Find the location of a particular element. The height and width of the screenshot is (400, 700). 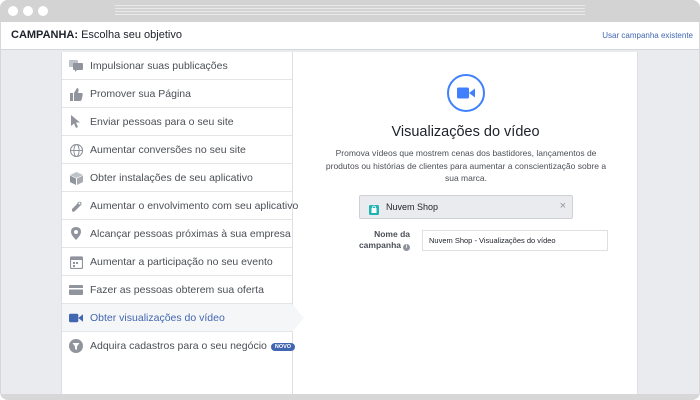

campaign-name-label: Nome da campanha i is located at coordinates (382, 240).